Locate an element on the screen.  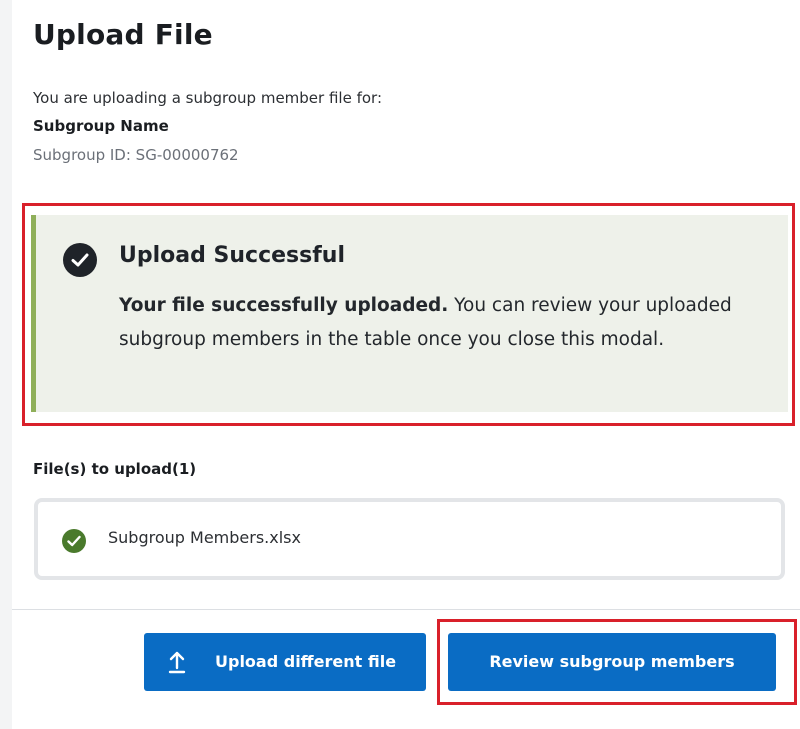
upload-different-file-button: Upload different file is located at coordinates (285, 662).